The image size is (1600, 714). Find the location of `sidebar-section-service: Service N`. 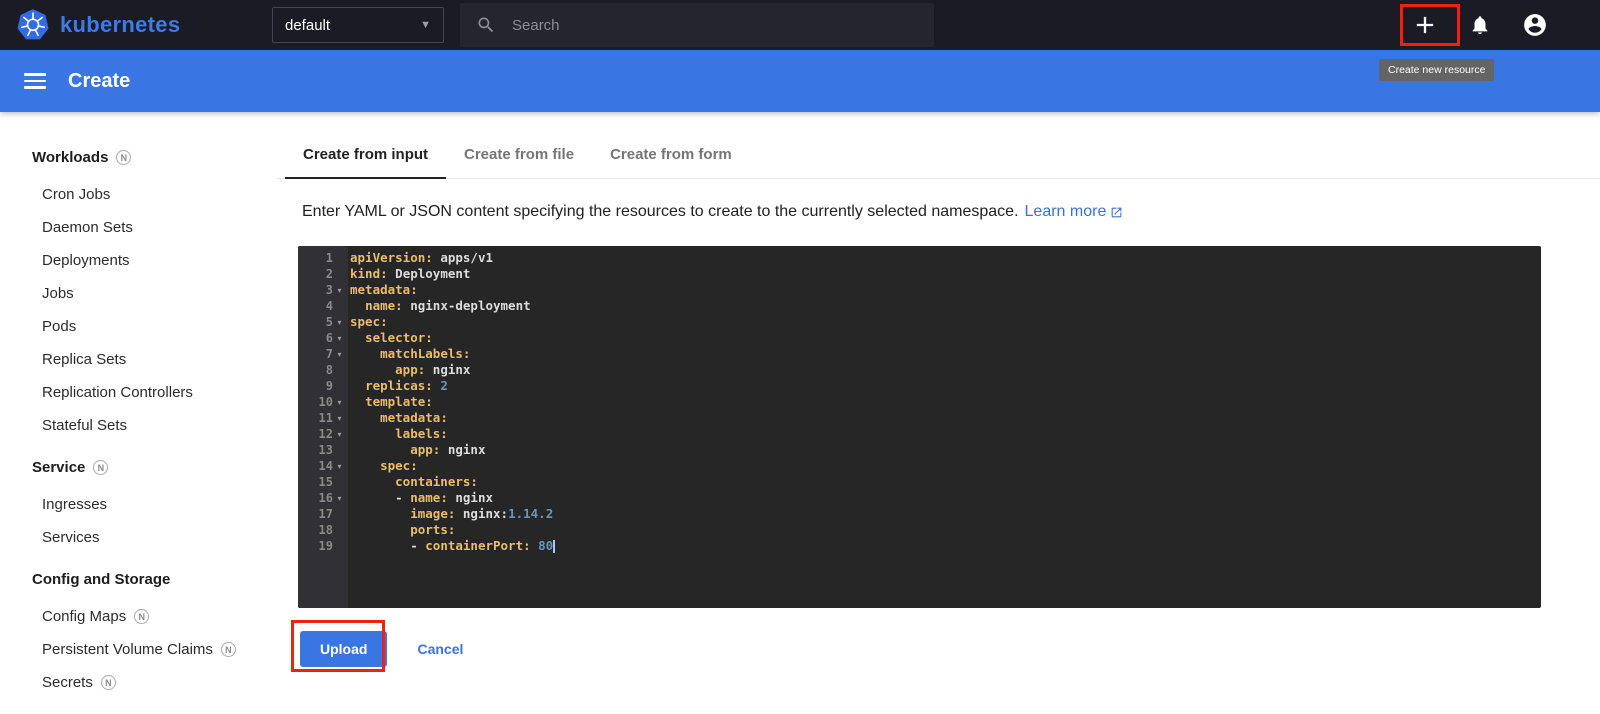

sidebar-section-service: Service N is located at coordinates (138, 467).